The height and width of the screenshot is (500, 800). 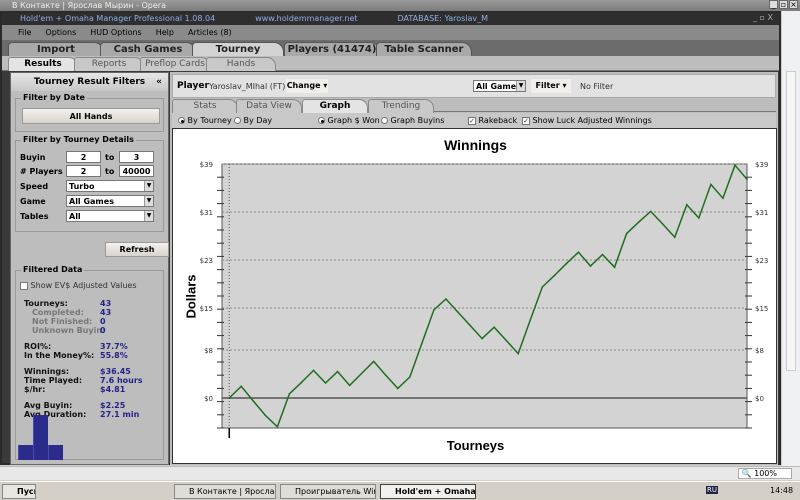 I want to click on stat-value: 27.1 min, so click(x=120, y=414).